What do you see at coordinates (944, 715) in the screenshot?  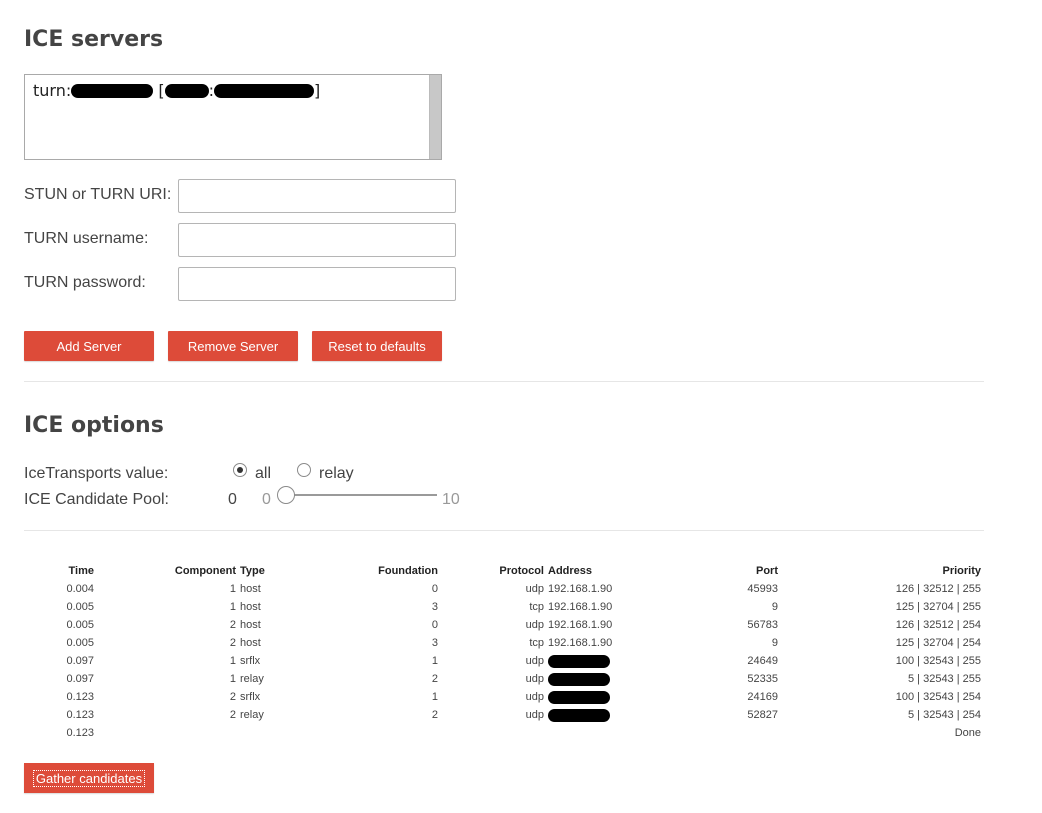 I see `cell-priority: 5 | 32543 | 254` at bounding box center [944, 715].